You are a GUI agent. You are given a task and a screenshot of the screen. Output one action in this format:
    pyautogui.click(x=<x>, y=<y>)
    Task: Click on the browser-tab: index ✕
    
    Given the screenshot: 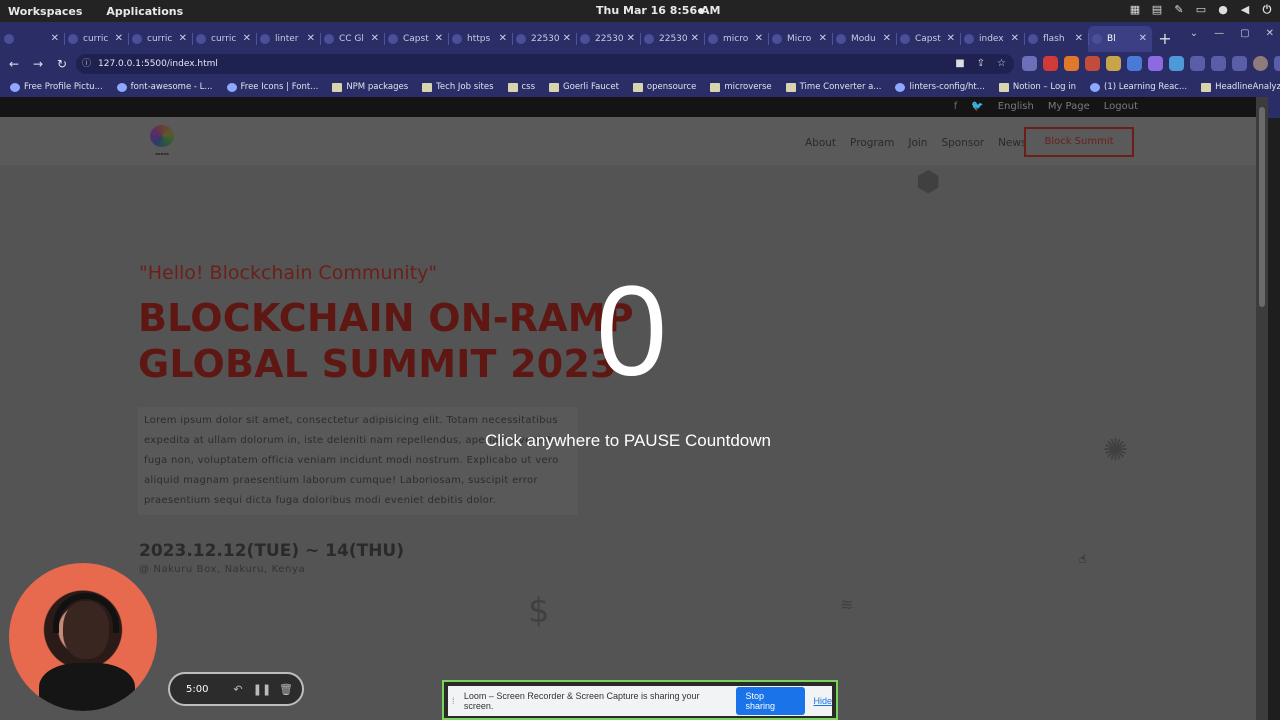 What is the action you would take?
    pyautogui.click(x=992, y=39)
    